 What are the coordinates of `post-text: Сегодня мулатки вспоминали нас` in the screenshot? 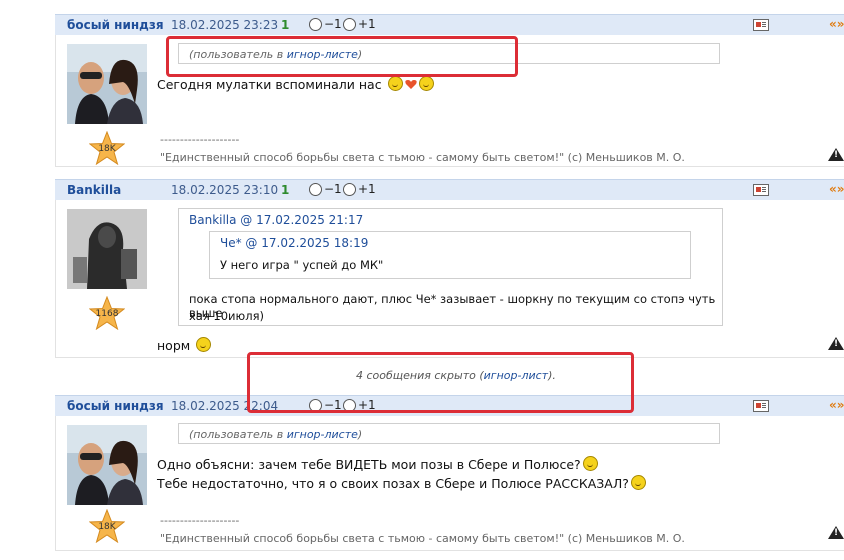 It's located at (295, 84).